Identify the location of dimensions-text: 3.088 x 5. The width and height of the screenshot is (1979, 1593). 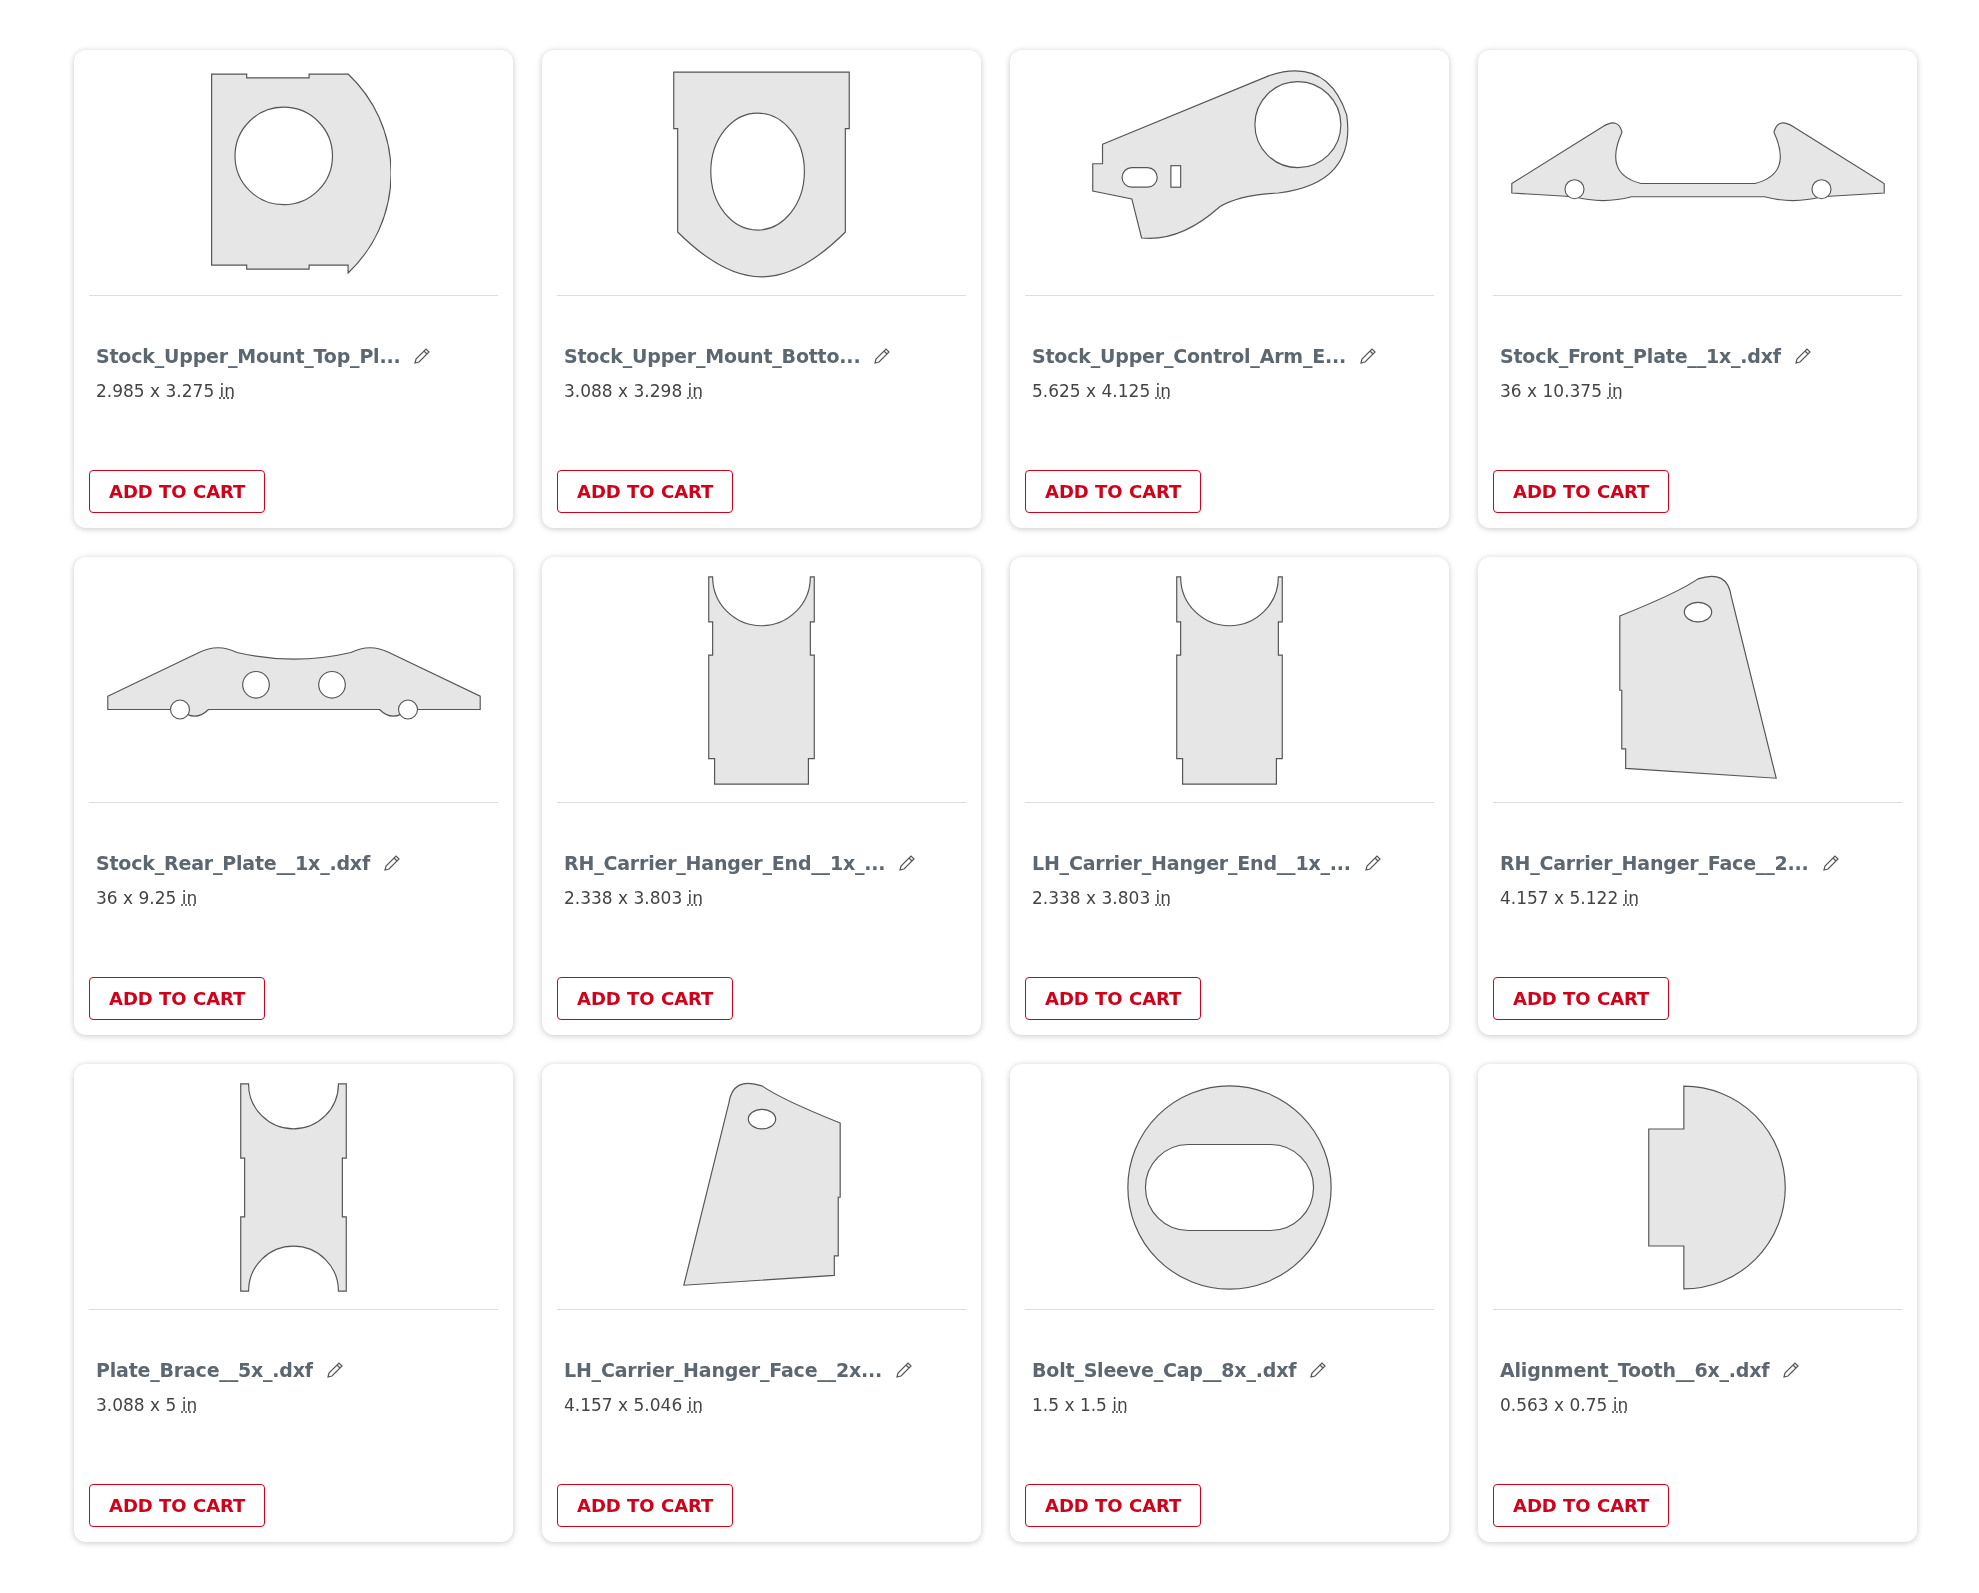
(136, 1404).